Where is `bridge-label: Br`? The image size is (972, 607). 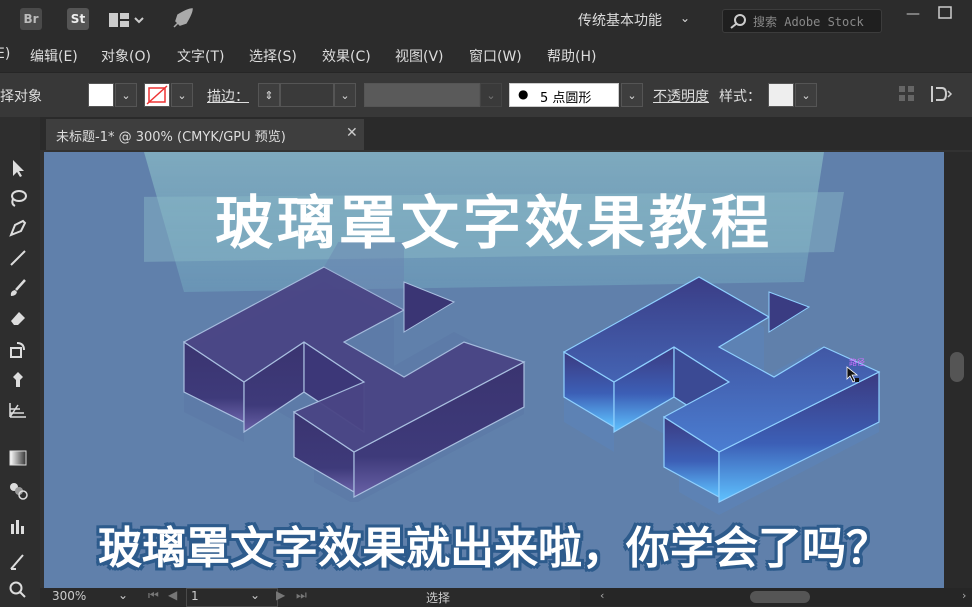
bridge-label: Br is located at coordinates (31, 19).